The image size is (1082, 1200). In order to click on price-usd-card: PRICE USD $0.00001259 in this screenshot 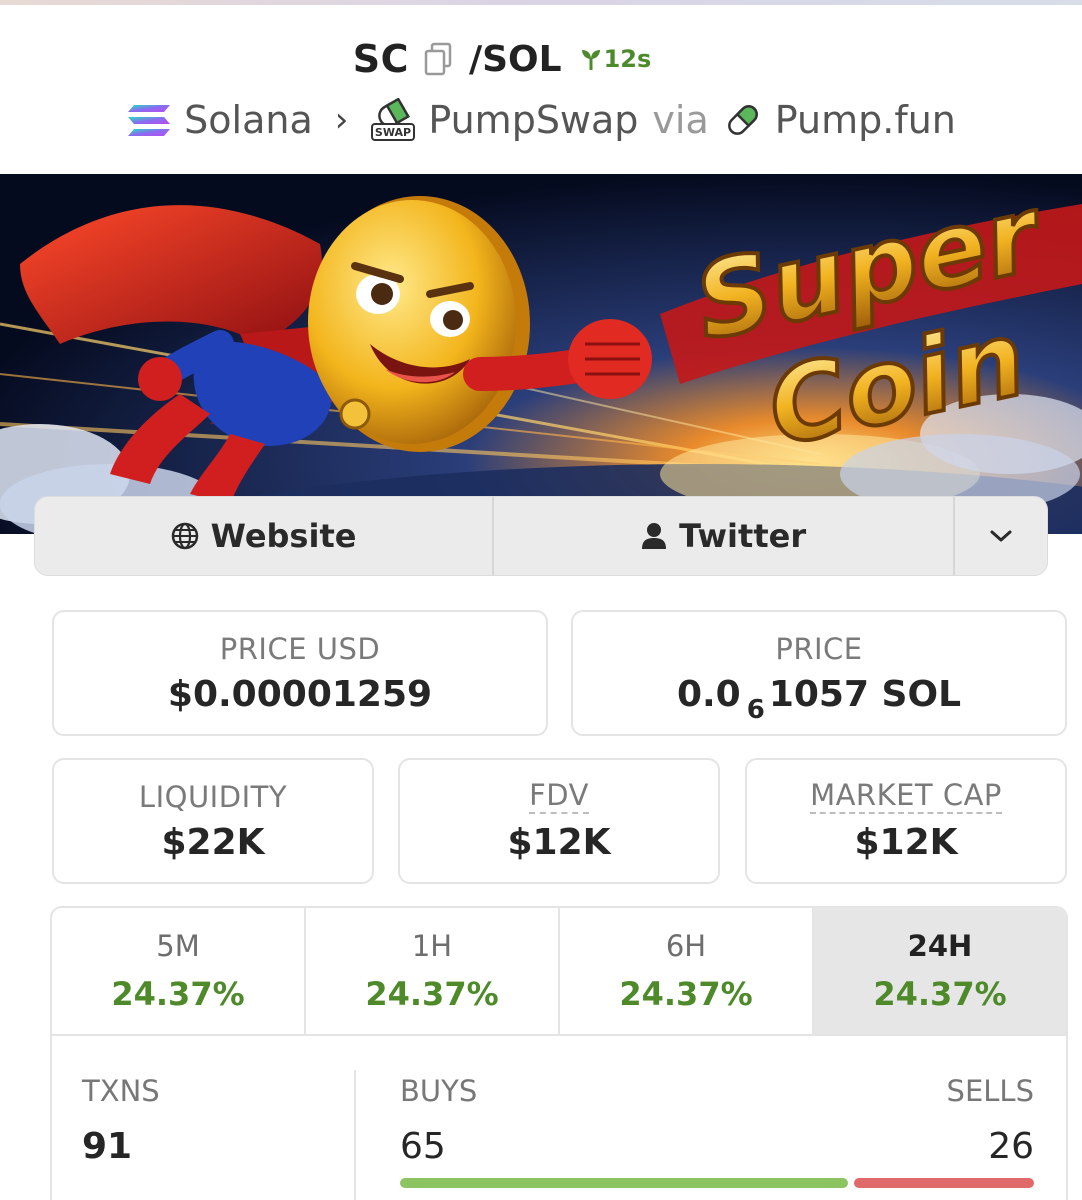, I will do `click(300, 673)`.